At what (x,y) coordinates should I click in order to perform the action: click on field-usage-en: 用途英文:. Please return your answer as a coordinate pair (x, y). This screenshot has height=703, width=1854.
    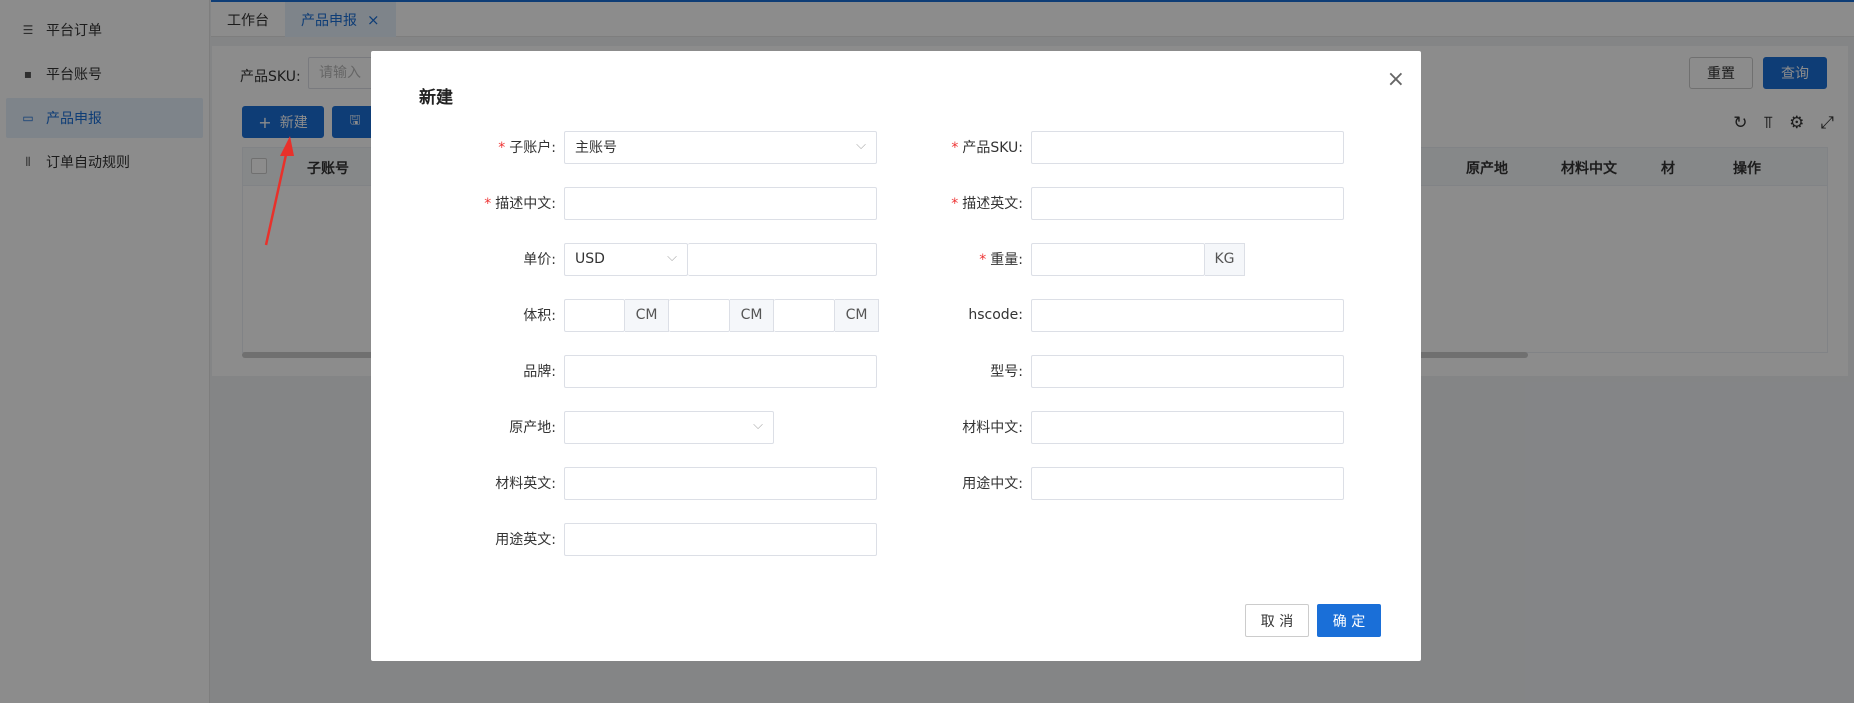
    Looking at the image, I should click on (624, 539).